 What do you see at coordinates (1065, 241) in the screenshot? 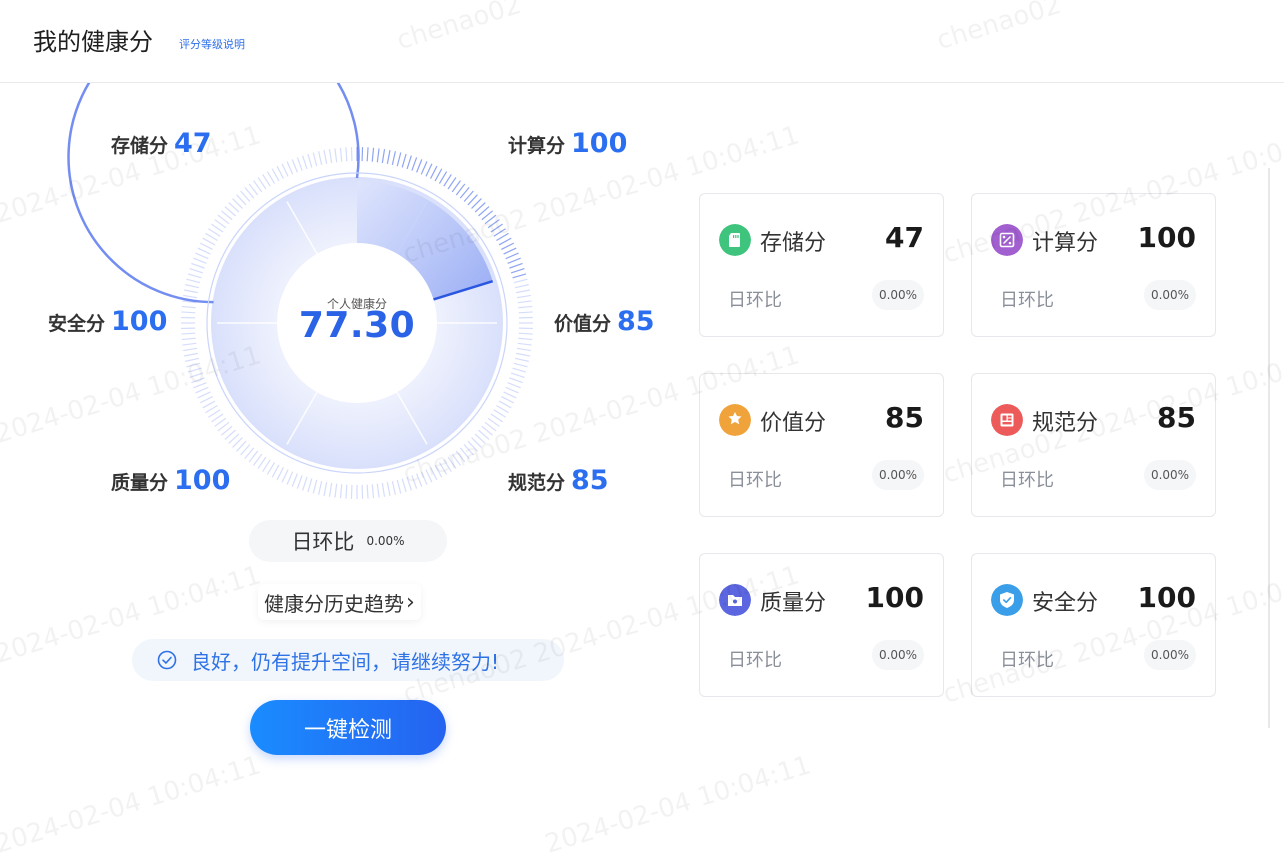
I see `card-name: 计算分` at bounding box center [1065, 241].